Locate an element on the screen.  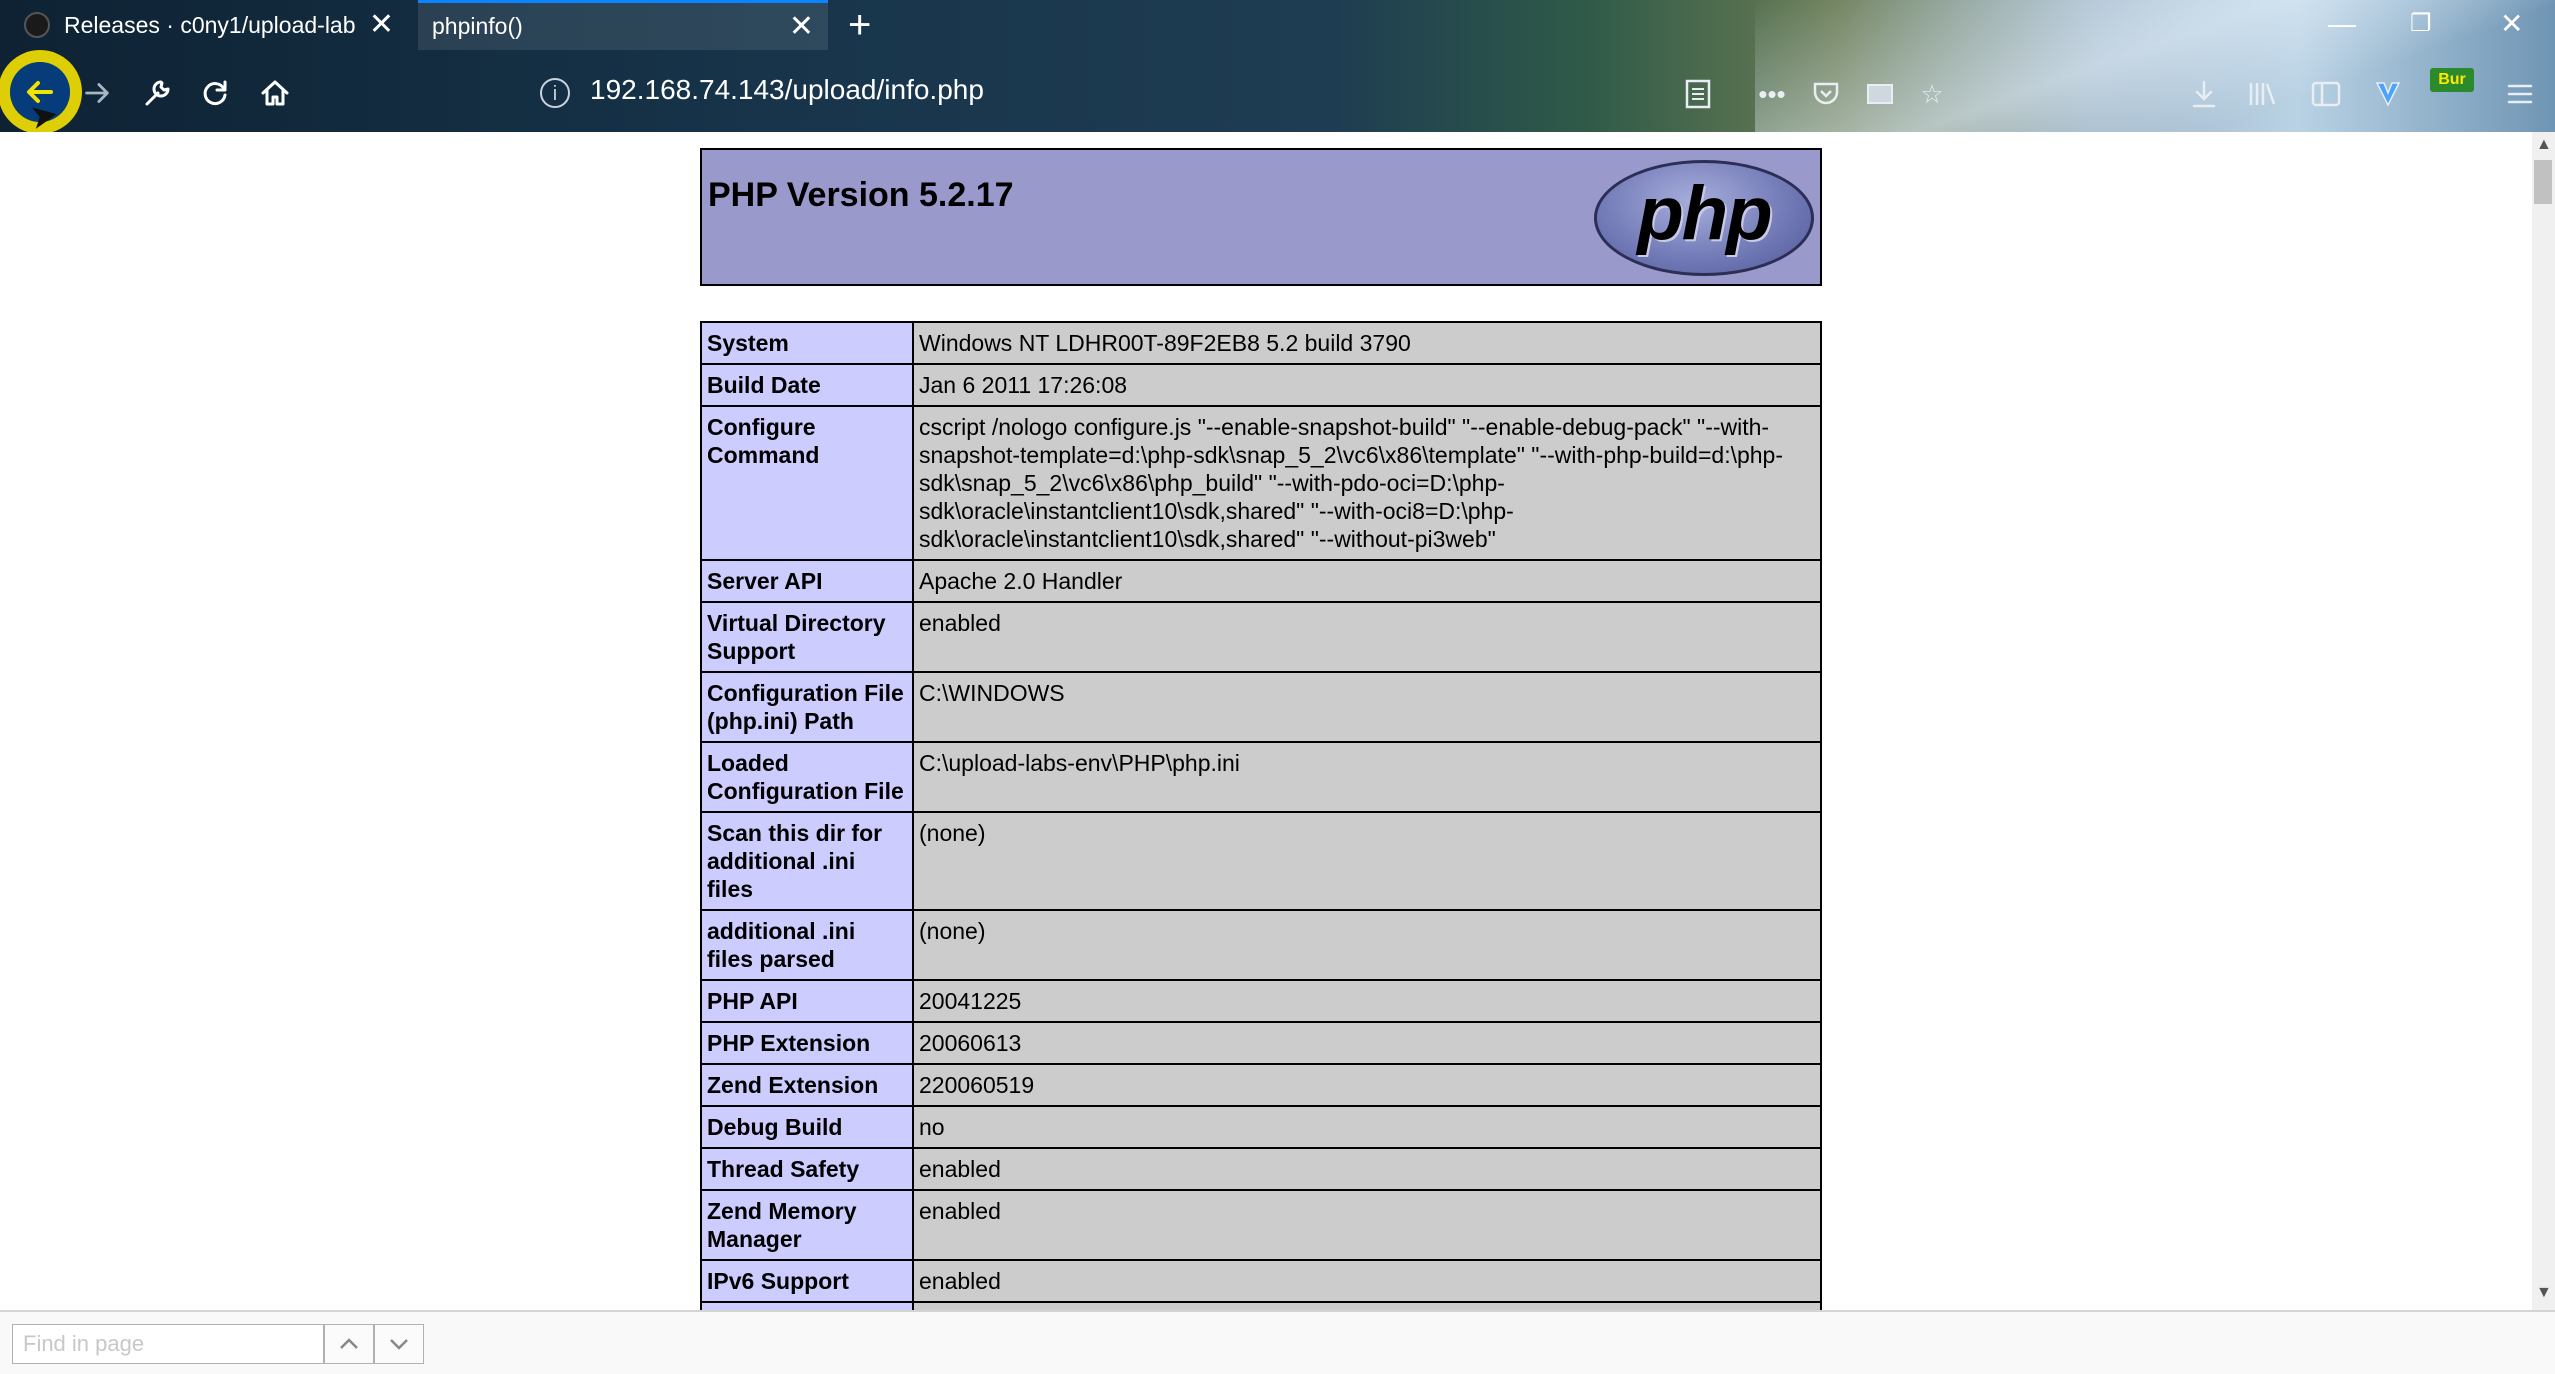
table-row: Zend Extension 220060519 is located at coordinates (1261, 1085).